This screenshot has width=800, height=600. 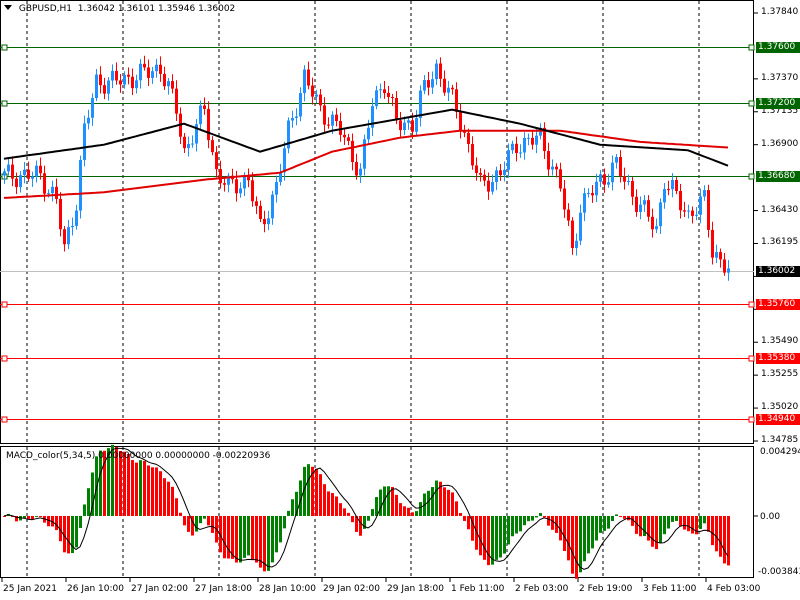 I want to click on dropdown-triangle-icon, so click(x=8, y=7).